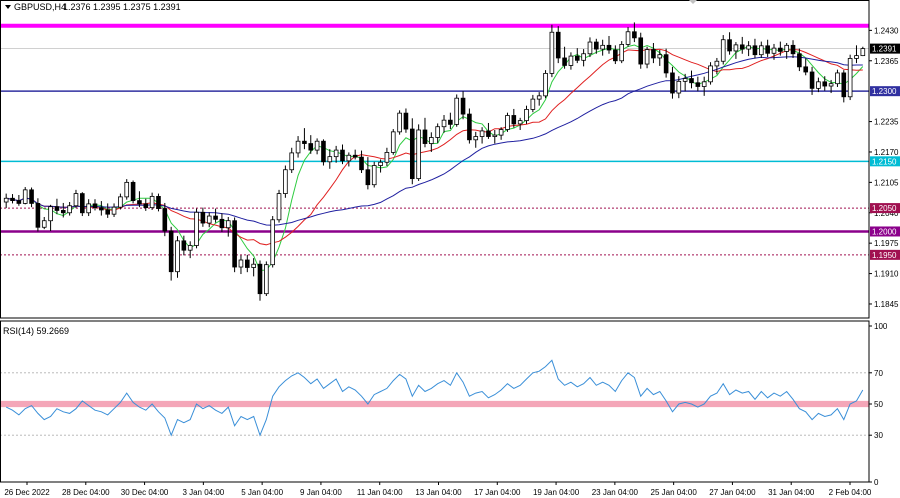 Image resolution: width=900 pixels, height=498 pixels. I want to click on price-tick-label: 1.2365, so click(886, 61).